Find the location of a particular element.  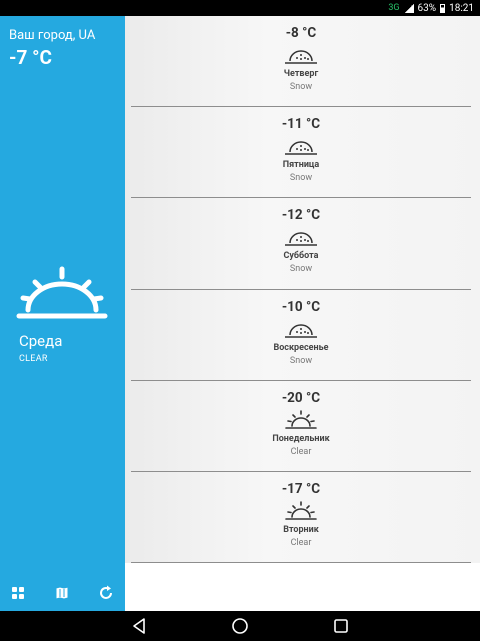

clock: 18:21 is located at coordinates (461, 8).